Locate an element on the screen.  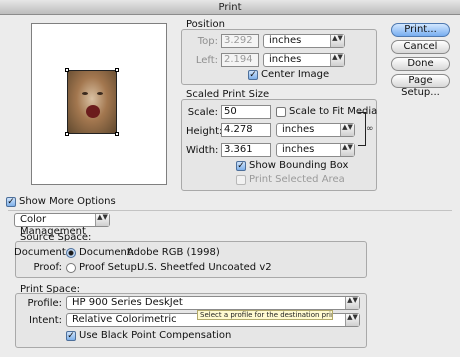
height-unit-value: inches is located at coordinates (298, 129).